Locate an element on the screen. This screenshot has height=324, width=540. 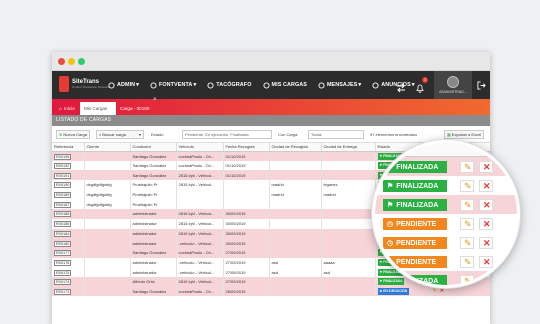
ref-link: R00195 is located at coordinates (63, 156).